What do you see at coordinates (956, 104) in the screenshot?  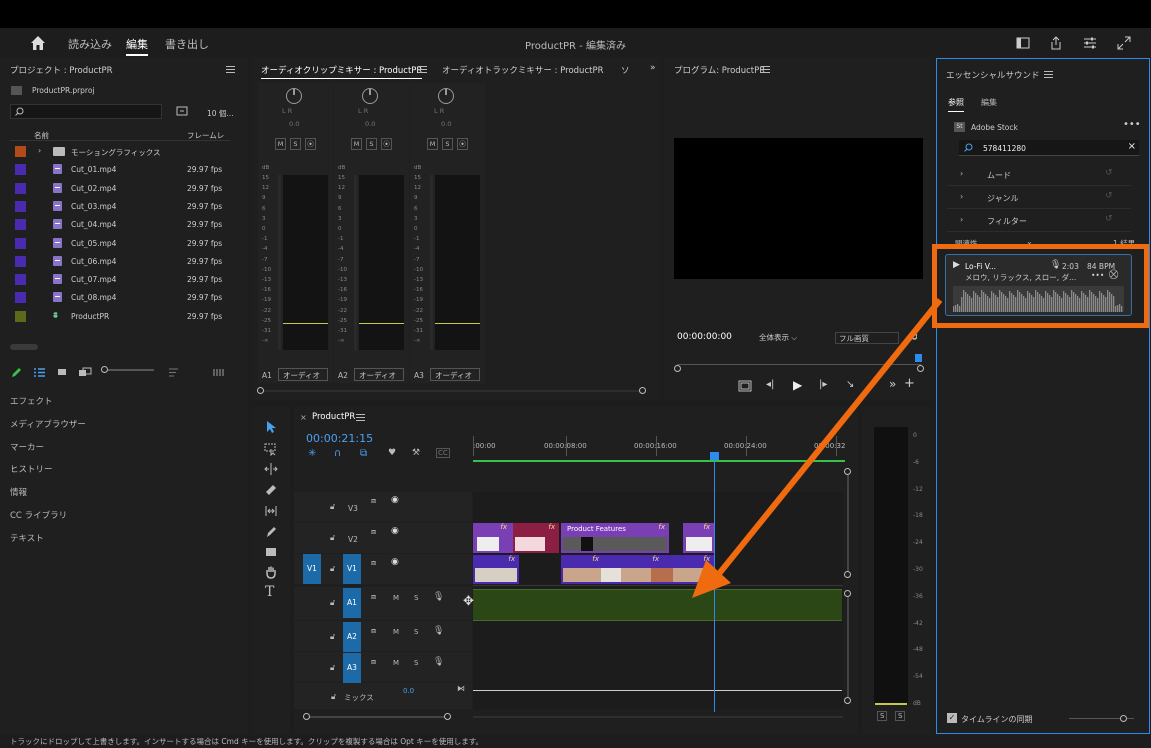 I see `tab-browse: 参照` at bounding box center [956, 104].